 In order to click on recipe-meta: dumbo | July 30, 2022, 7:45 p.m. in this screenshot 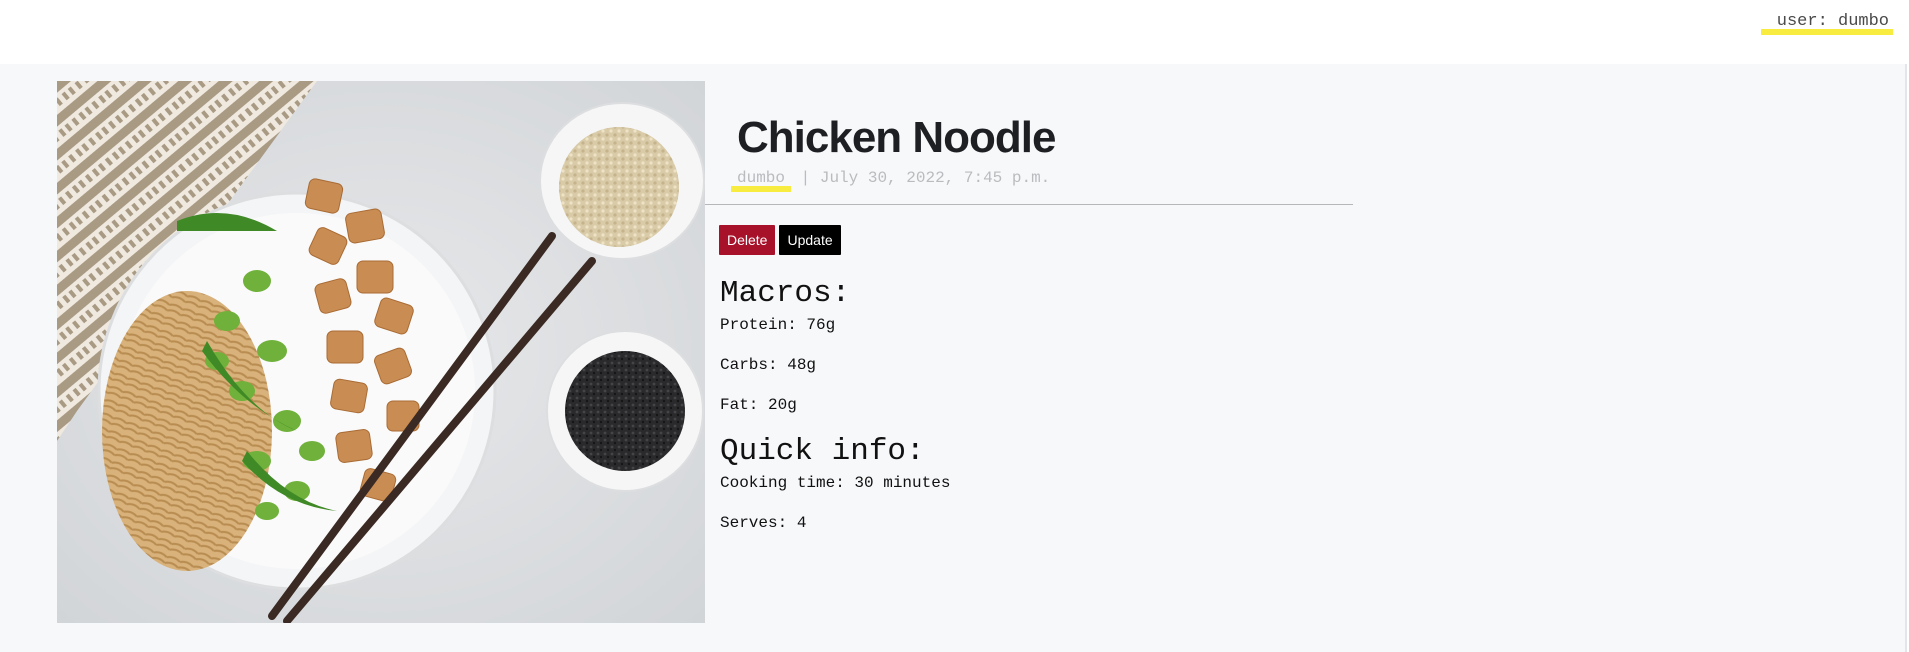, I will do `click(1042, 181)`.